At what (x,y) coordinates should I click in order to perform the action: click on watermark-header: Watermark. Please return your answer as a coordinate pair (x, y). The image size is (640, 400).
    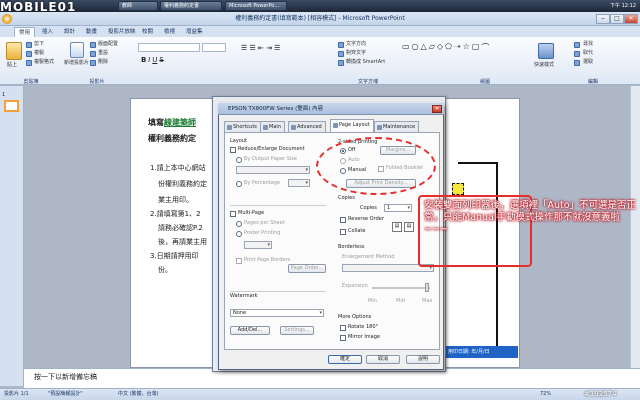
    Looking at the image, I should click on (244, 296).